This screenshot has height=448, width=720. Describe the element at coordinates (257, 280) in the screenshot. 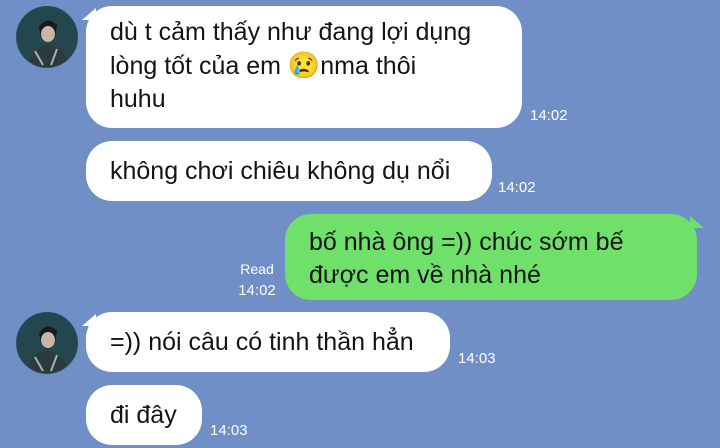

I see `read-receipt: Read 14:02` at that location.